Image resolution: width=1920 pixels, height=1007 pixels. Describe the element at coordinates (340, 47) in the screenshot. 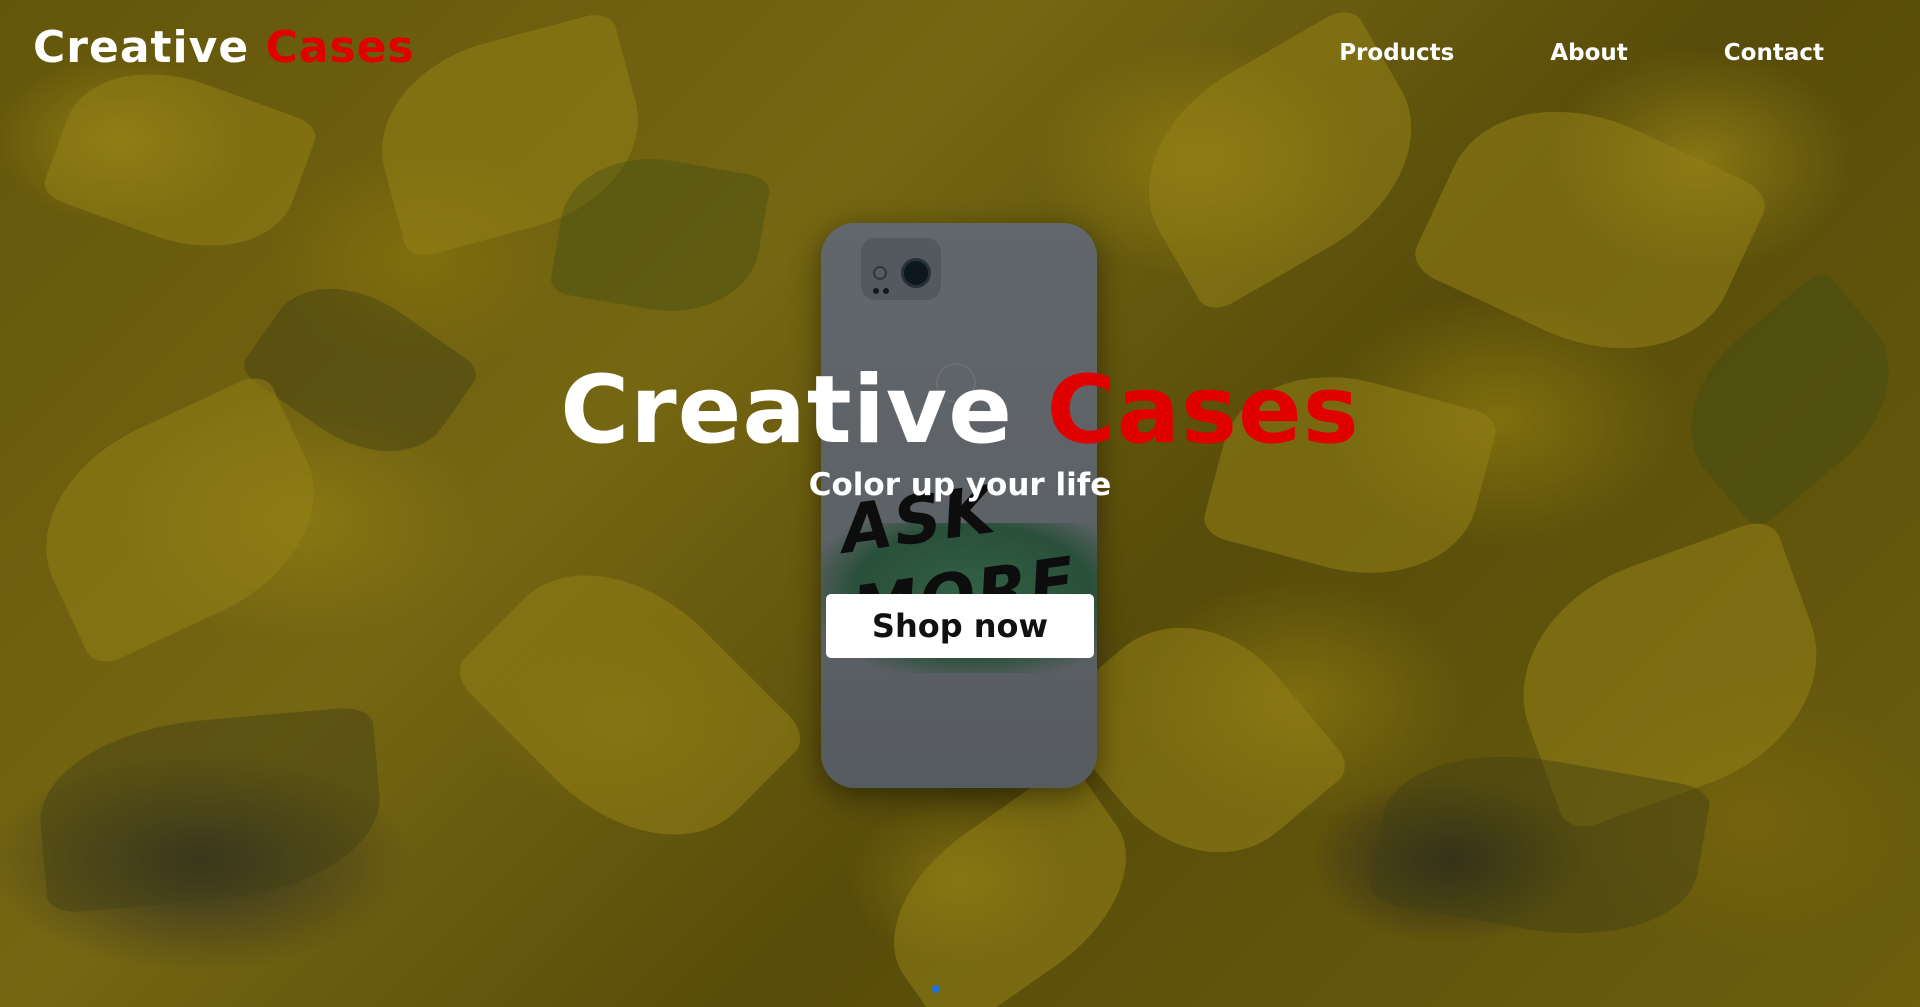

I see `logo-text-red: Cases` at that location.